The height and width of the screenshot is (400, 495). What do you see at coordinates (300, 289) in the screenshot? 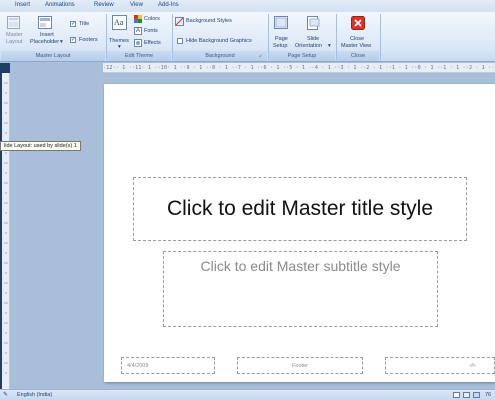
I see `subtitle-placeholder: Click to edit Master subtitle style` at bounding box center [300, 289].